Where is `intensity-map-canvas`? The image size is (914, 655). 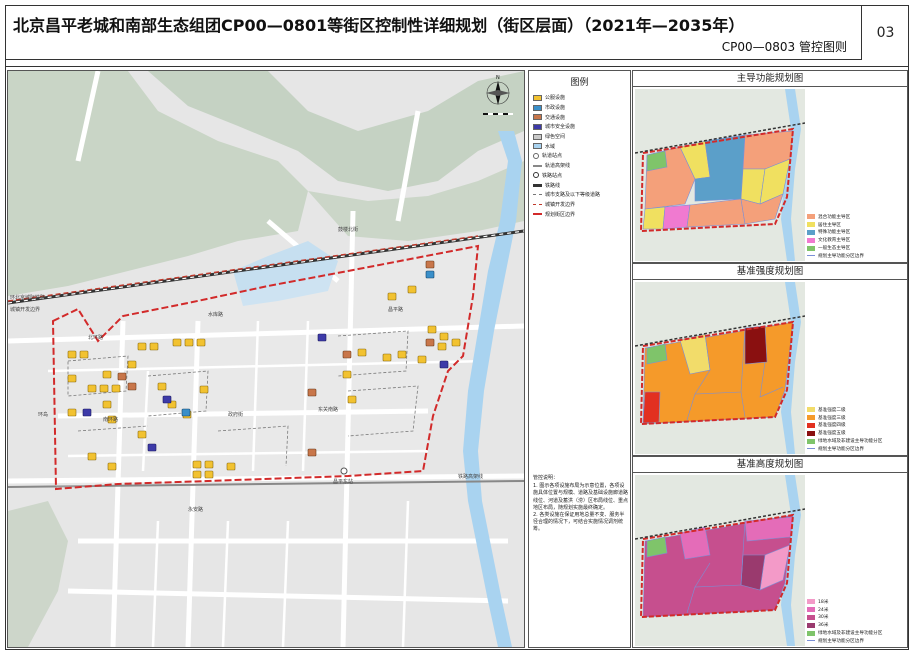 intensity-map-canvas is located at coordinates (720, 368).